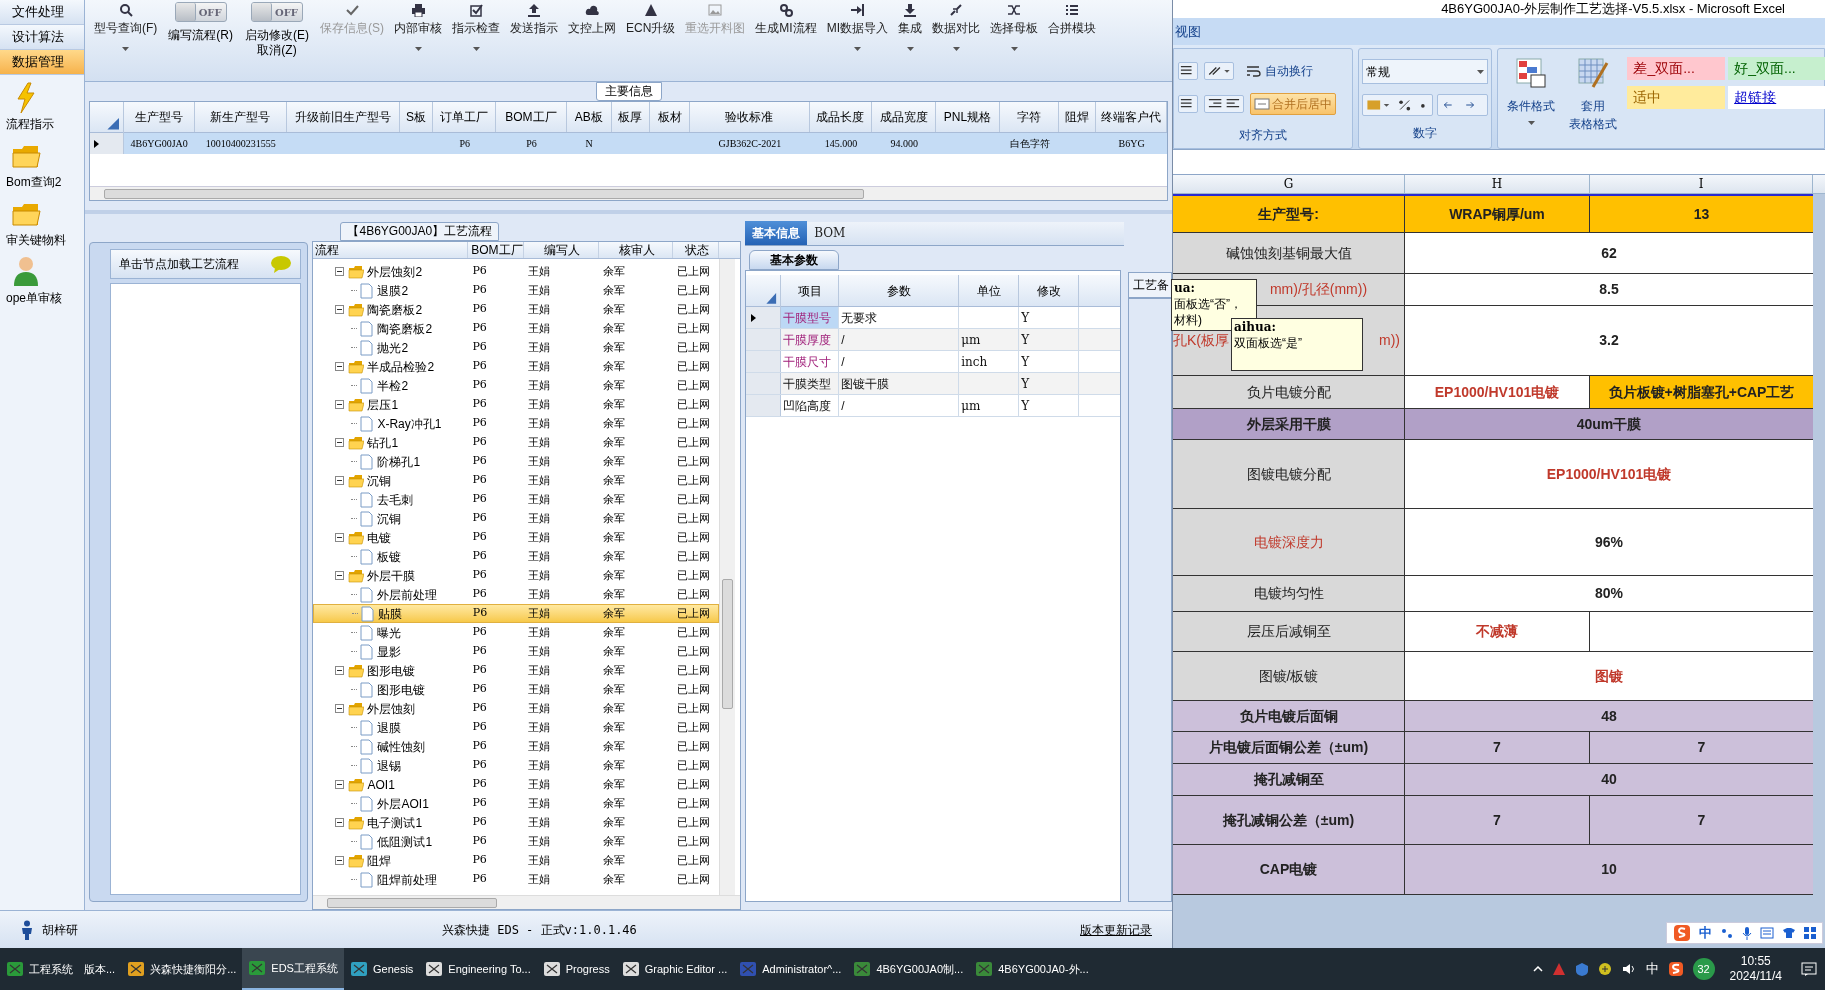 This screenshot has width=1825, height=990. I want to click on tree-row: 阻焊 P6 王娟 余军 已上网, so click(516, 860).